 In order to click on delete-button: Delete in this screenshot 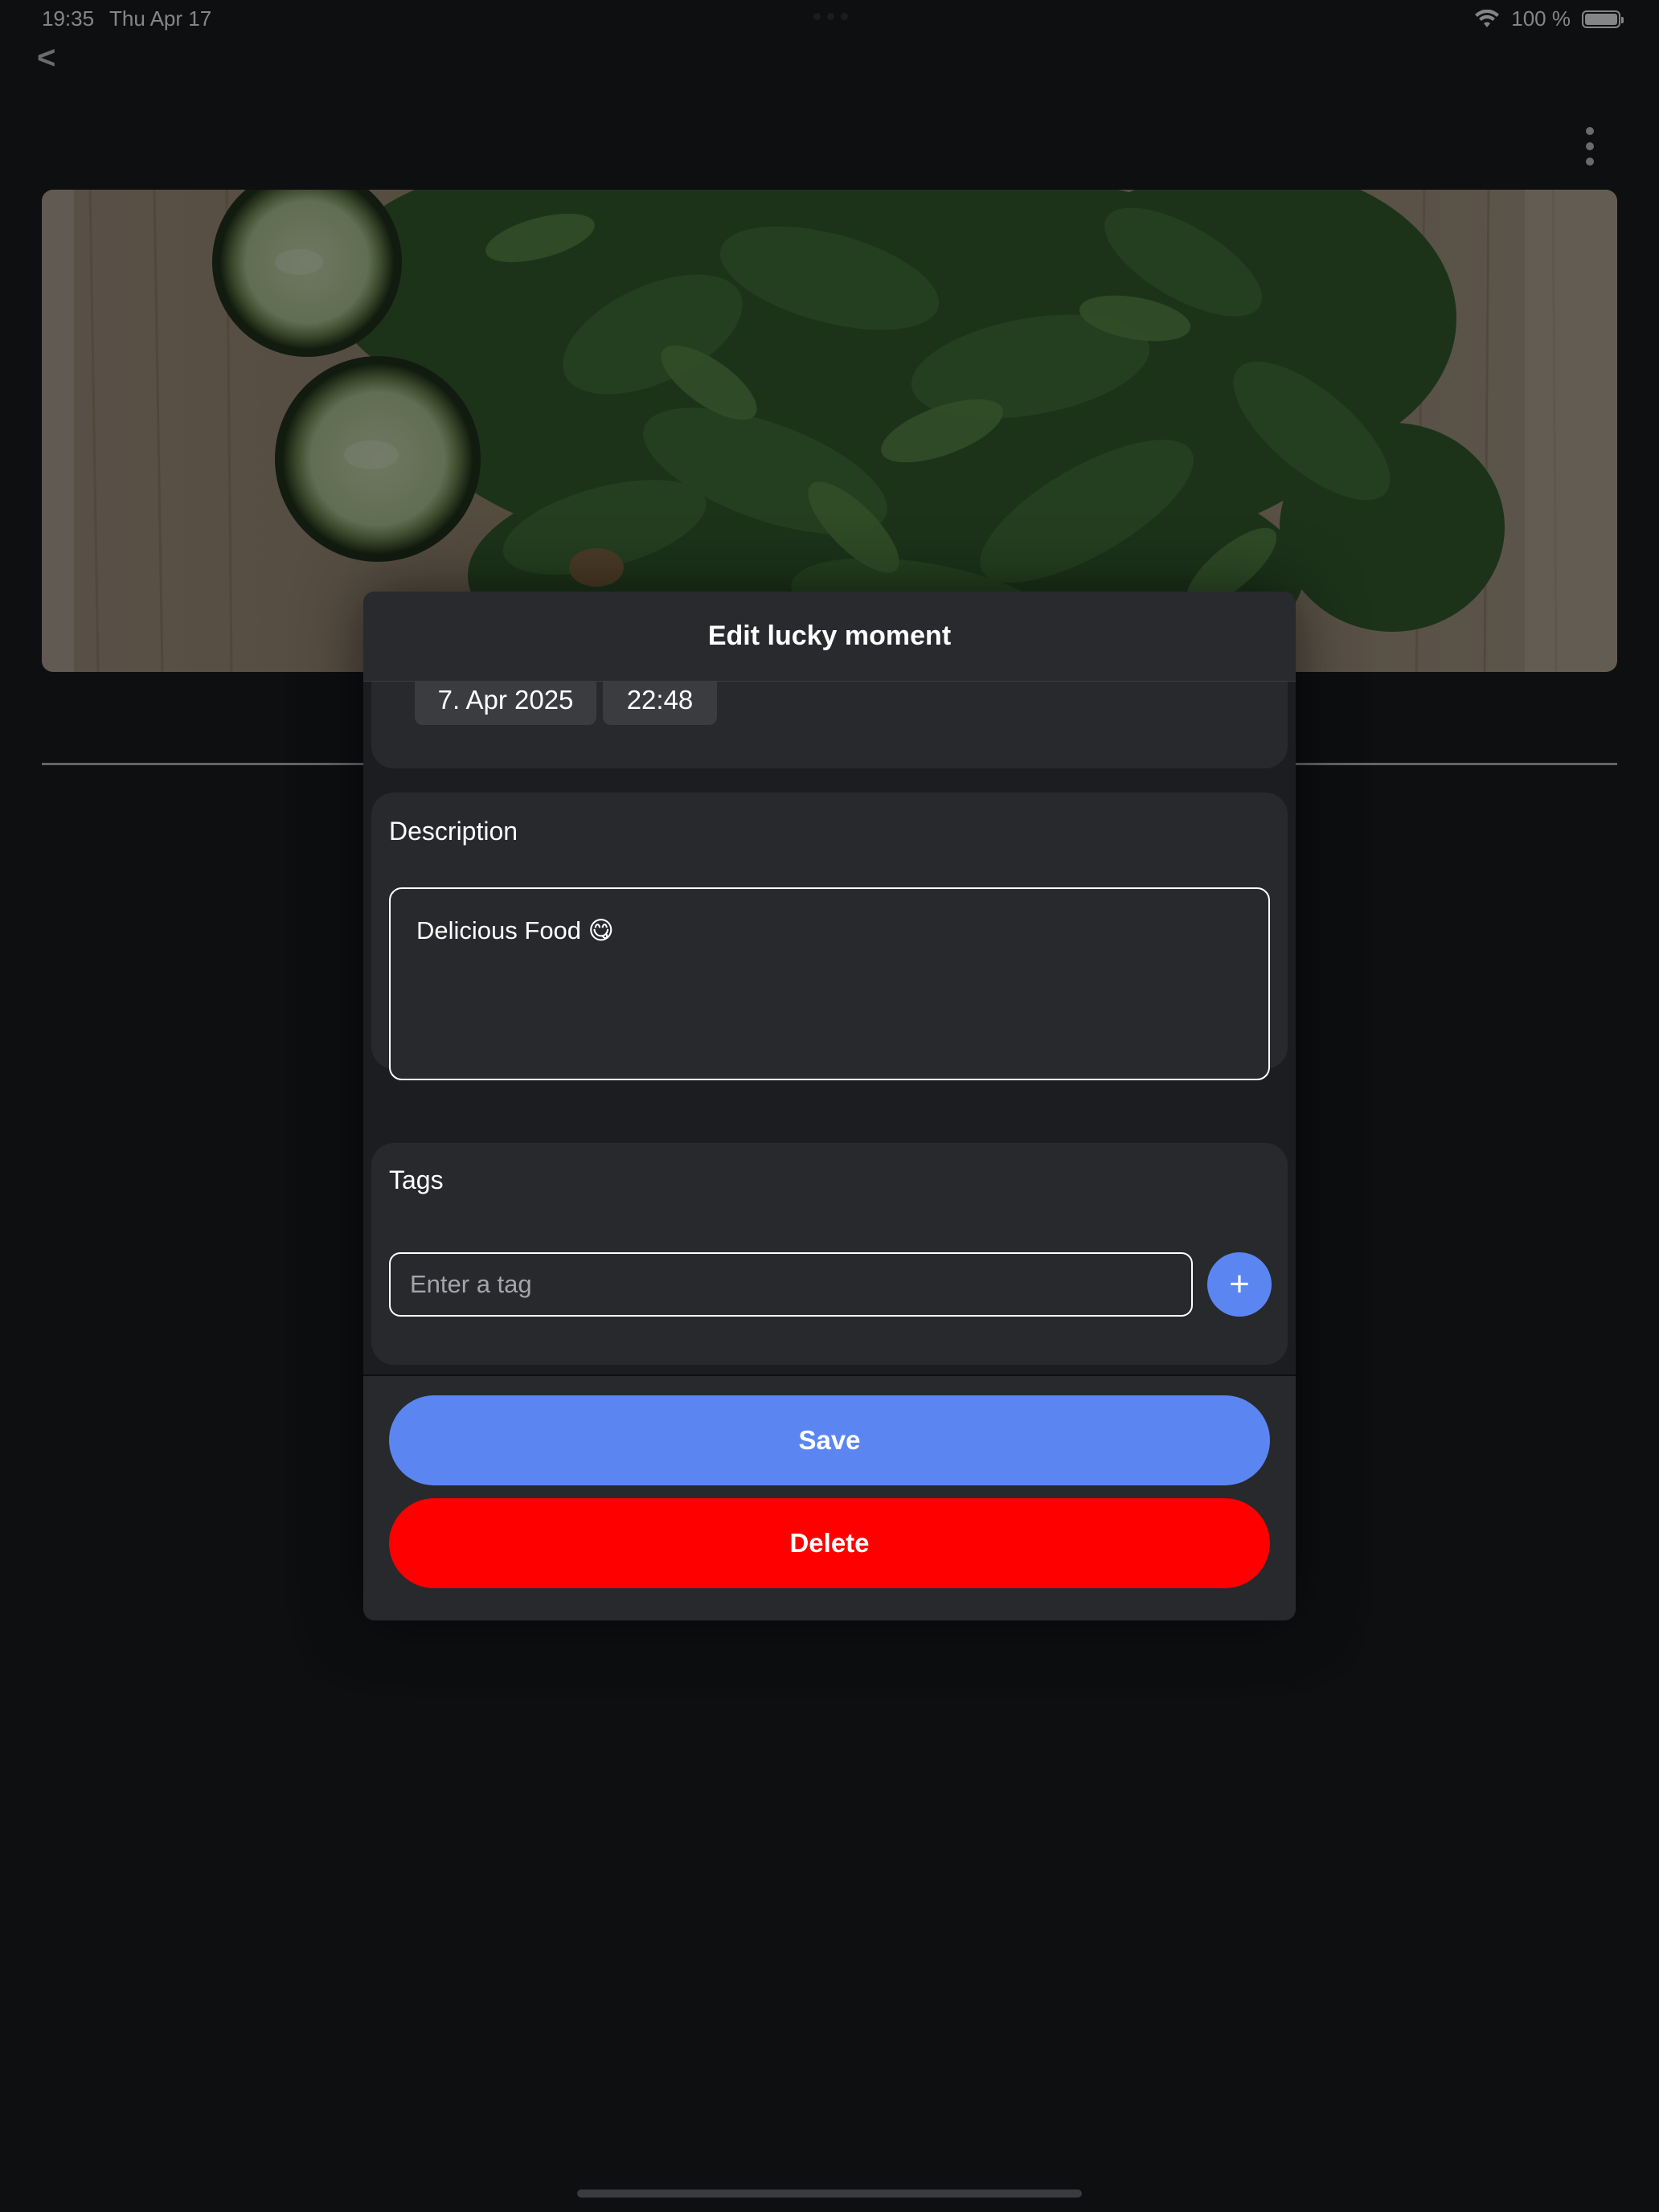, I will do `click(829, 1543)`.